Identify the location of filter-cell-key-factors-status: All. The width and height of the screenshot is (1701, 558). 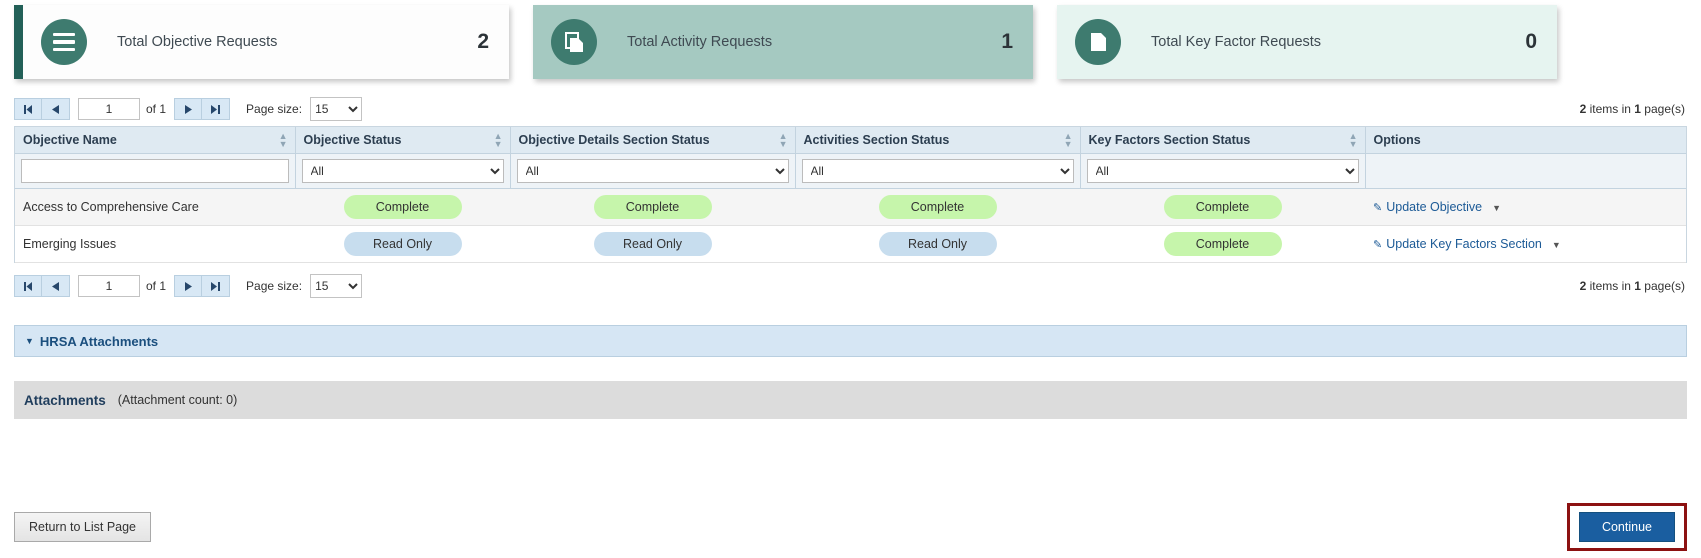
(1223, 171).